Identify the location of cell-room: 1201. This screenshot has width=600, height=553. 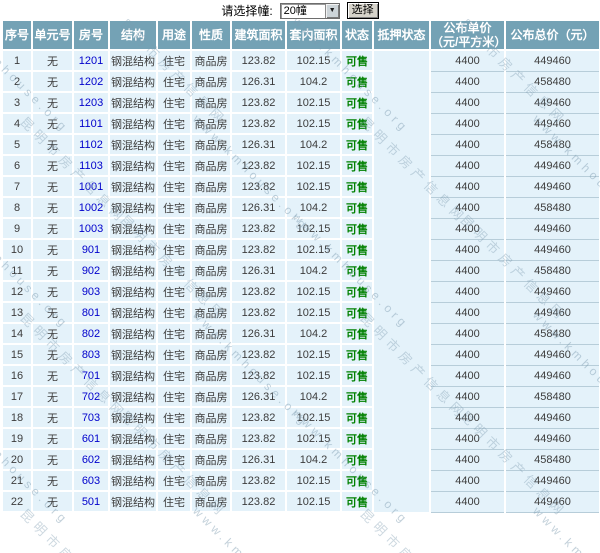
(91, 60).